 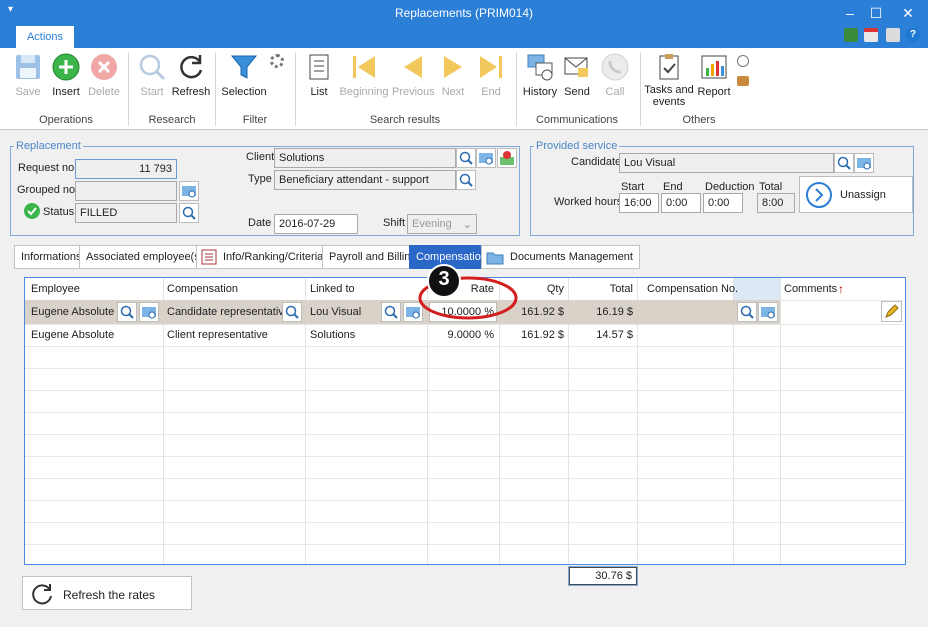 What do you see at coordinates (776, 203) in the screenshot?
I see `total-field: 8:00` at bounding box center [776, 203].